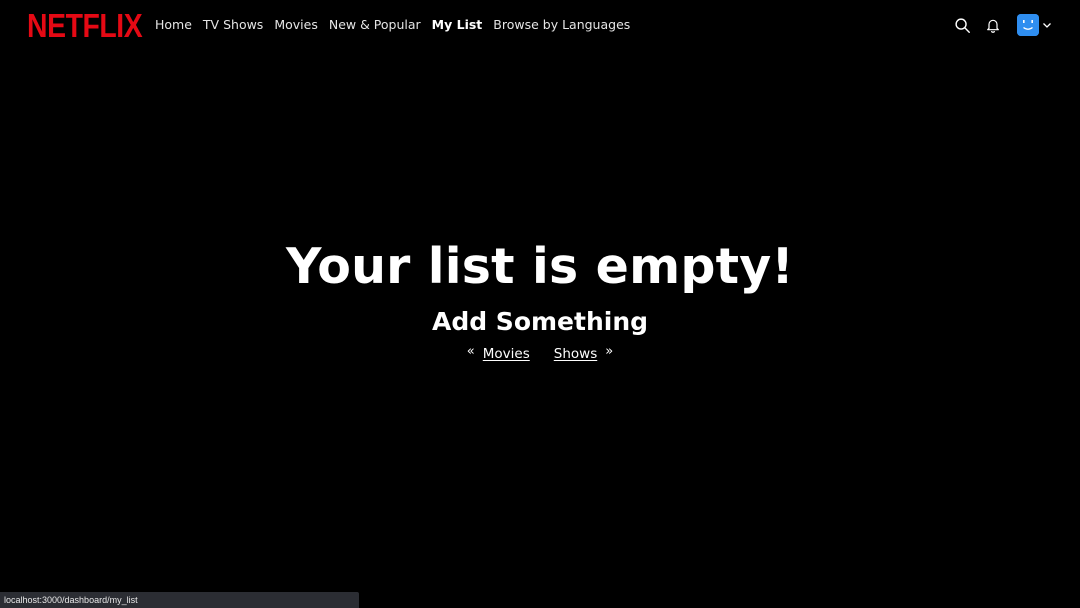 Image resolution: width=1080 pixels, height=608 pixels. I want to click on smiley-avatar-icon, so click(1028, 25).